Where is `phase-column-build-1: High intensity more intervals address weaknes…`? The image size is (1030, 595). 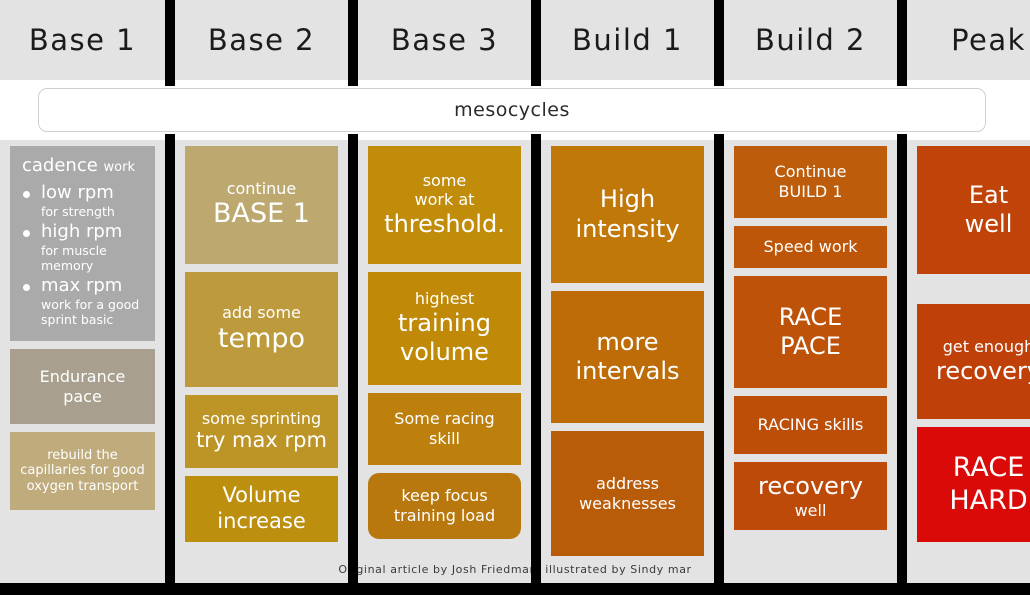
phase-column-build-1: High intensity more intervals address weaknes… is located at coordinates (627, 361).